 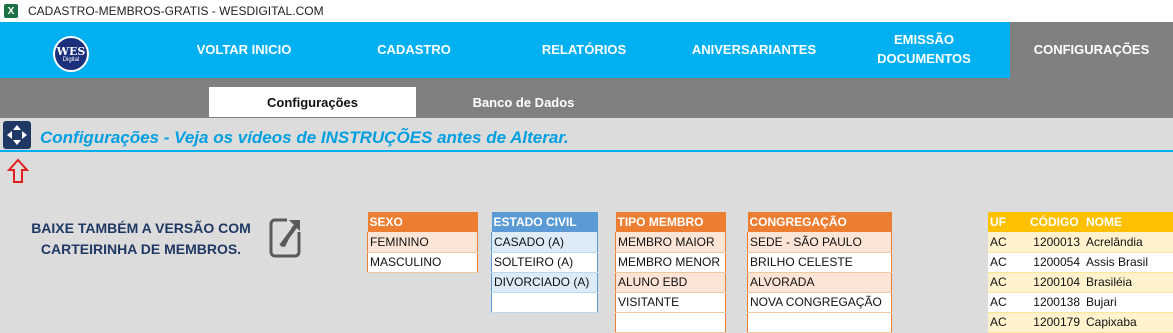 What do you see at coordinates (1056, 302) in the screenshot?
I see `cell-codigo: 1200138` at bounding box center [1056, 302].